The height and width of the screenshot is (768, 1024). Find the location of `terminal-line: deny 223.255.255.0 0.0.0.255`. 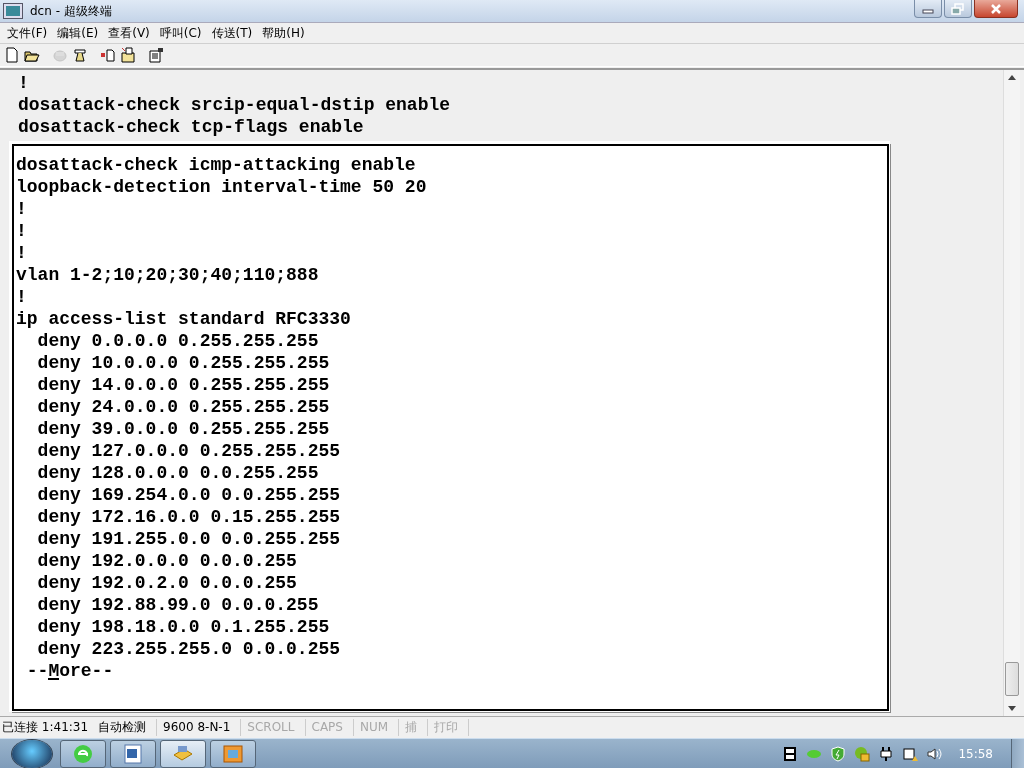

terminal-line: deny 223.255.255.0 0.0.0.255 is located at coordinates (189, 649).